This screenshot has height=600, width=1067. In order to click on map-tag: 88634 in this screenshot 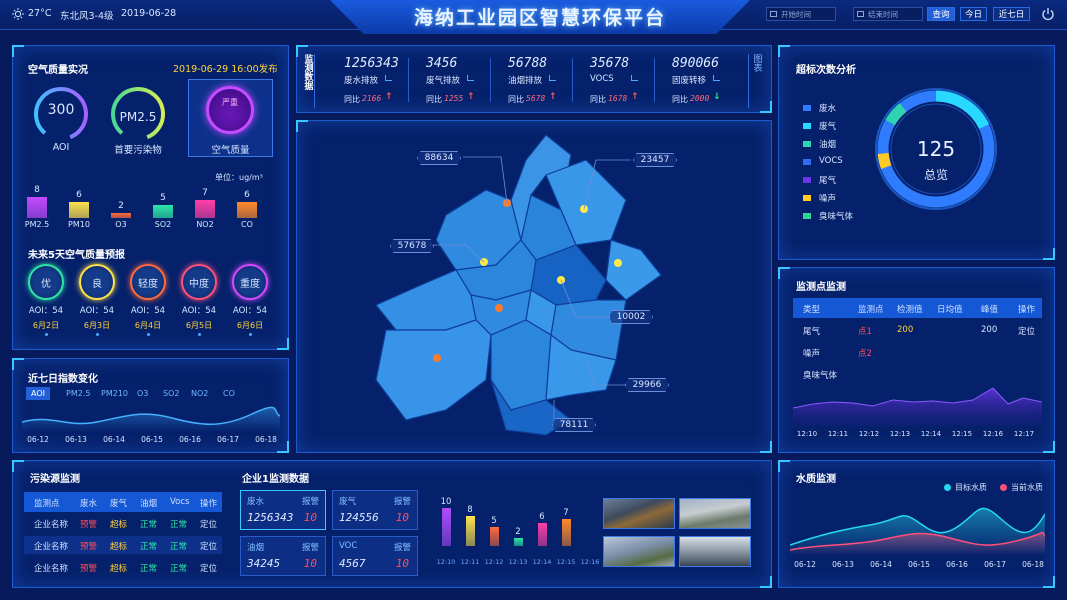, I will do `click(439, 158)`.